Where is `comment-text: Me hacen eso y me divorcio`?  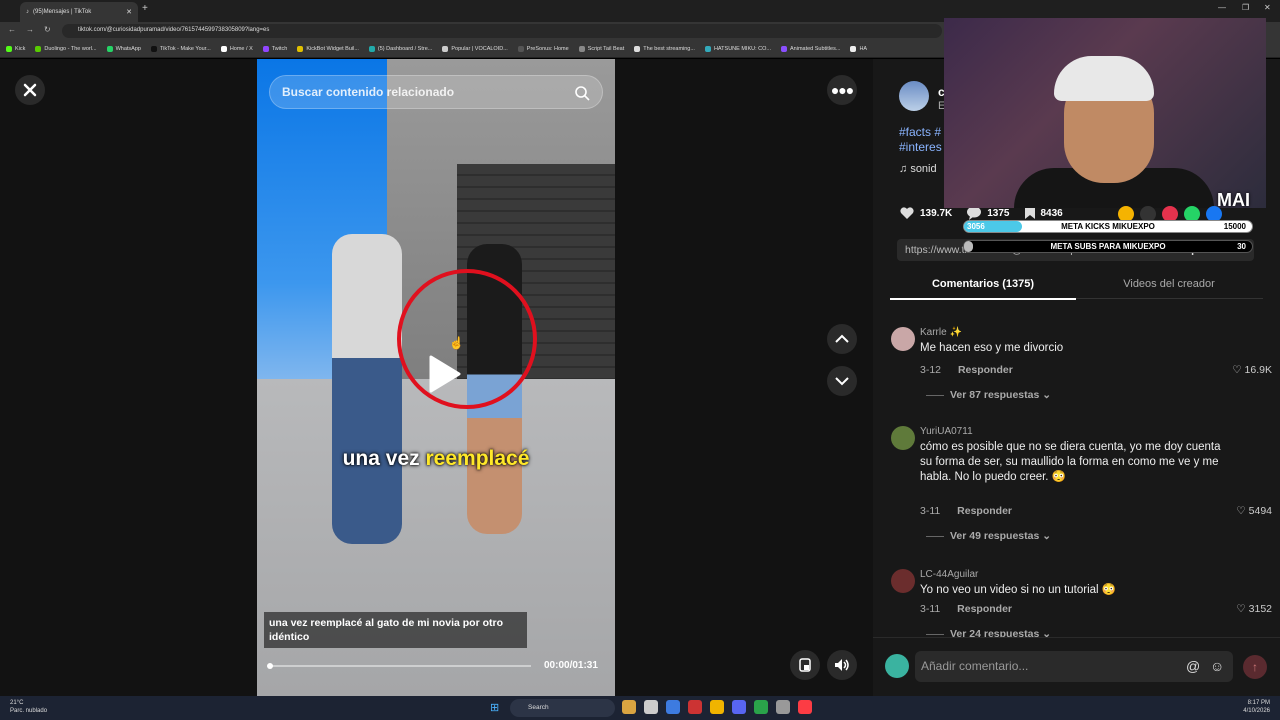
comment-text: Me hacen eso y me divorcio is located at coordinates (992, 348).